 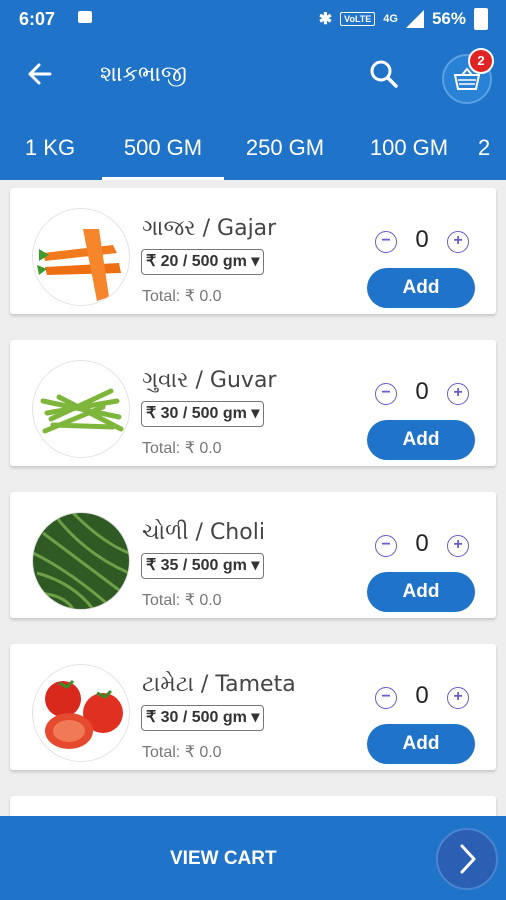 I want to click on cluster-beans-image, so click(x=81, y=409).